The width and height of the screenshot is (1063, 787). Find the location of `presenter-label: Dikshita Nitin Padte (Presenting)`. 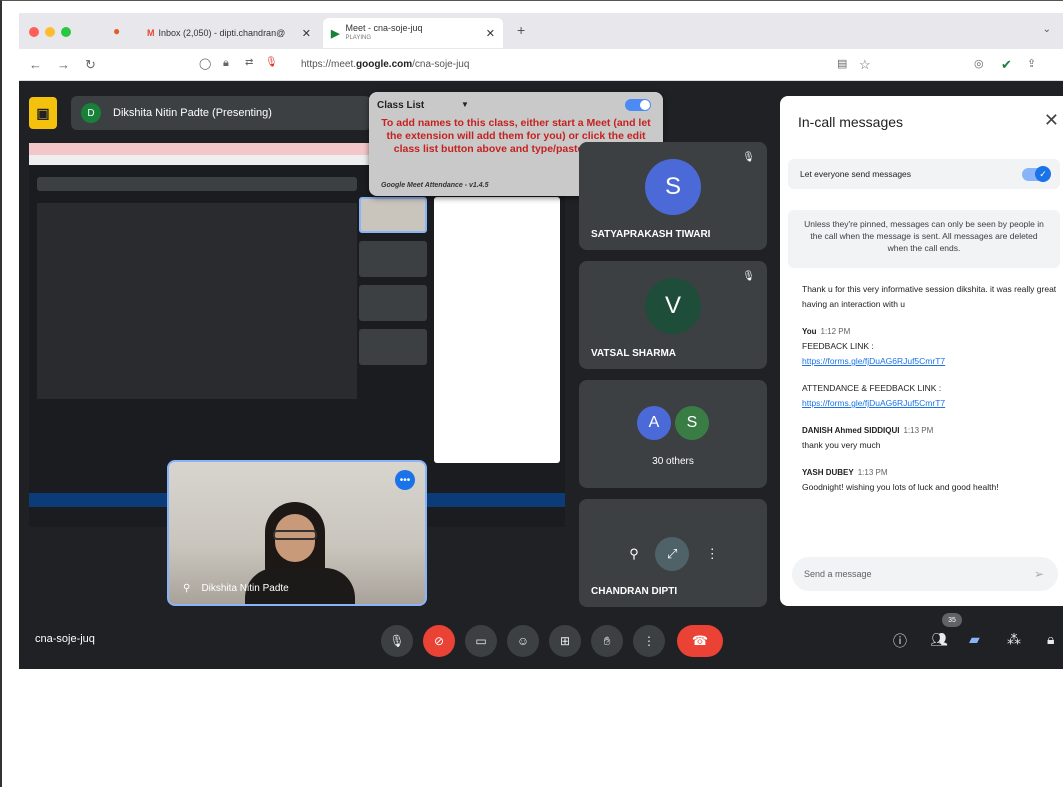

presenter-label: Dikshita Nitin Padte (Presenting) is located at coordinates (192, 113).